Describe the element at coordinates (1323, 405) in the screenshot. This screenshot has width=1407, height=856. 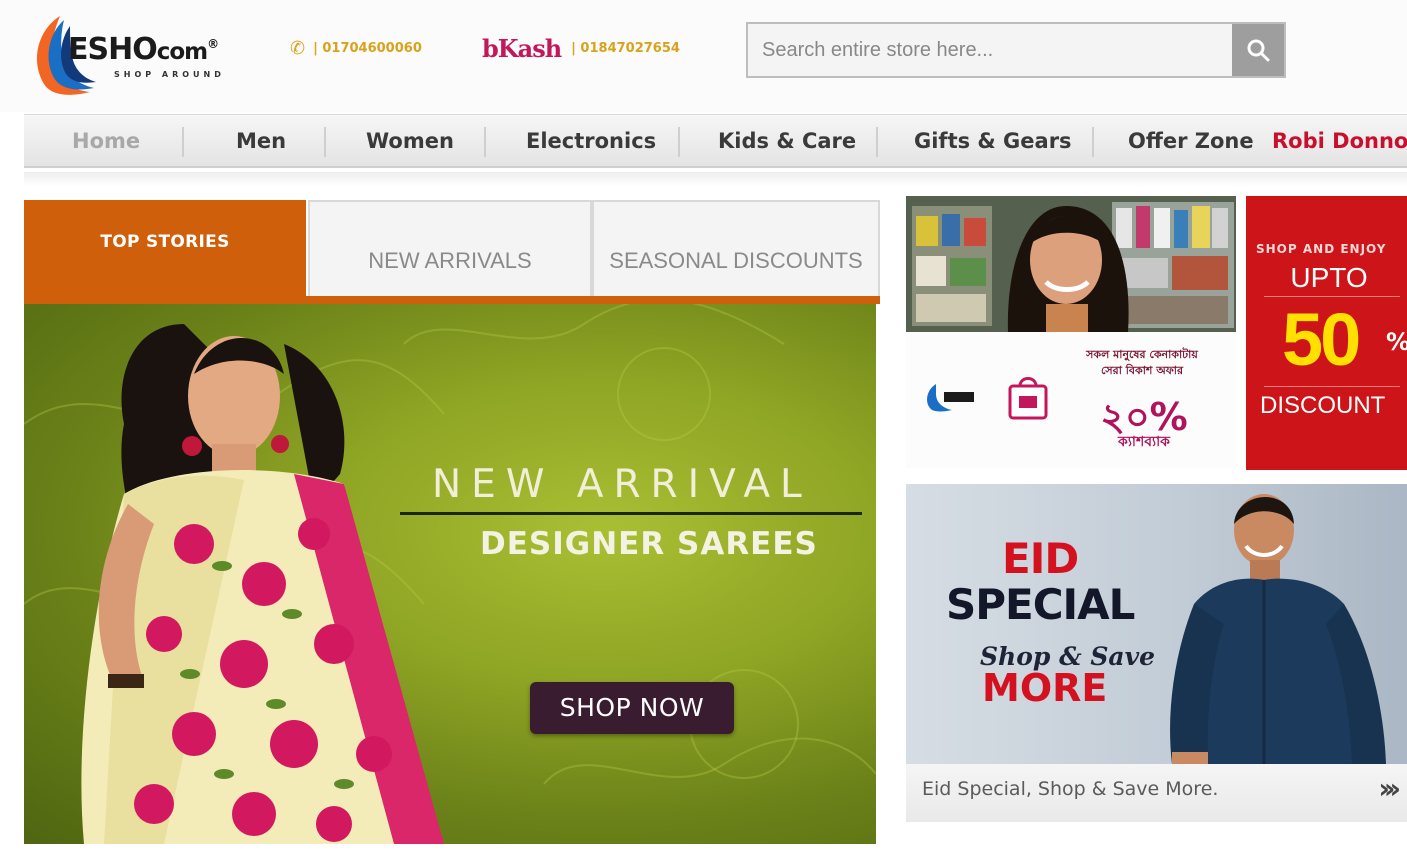
I see `discount-line-3: DISCOUNT` at that location.